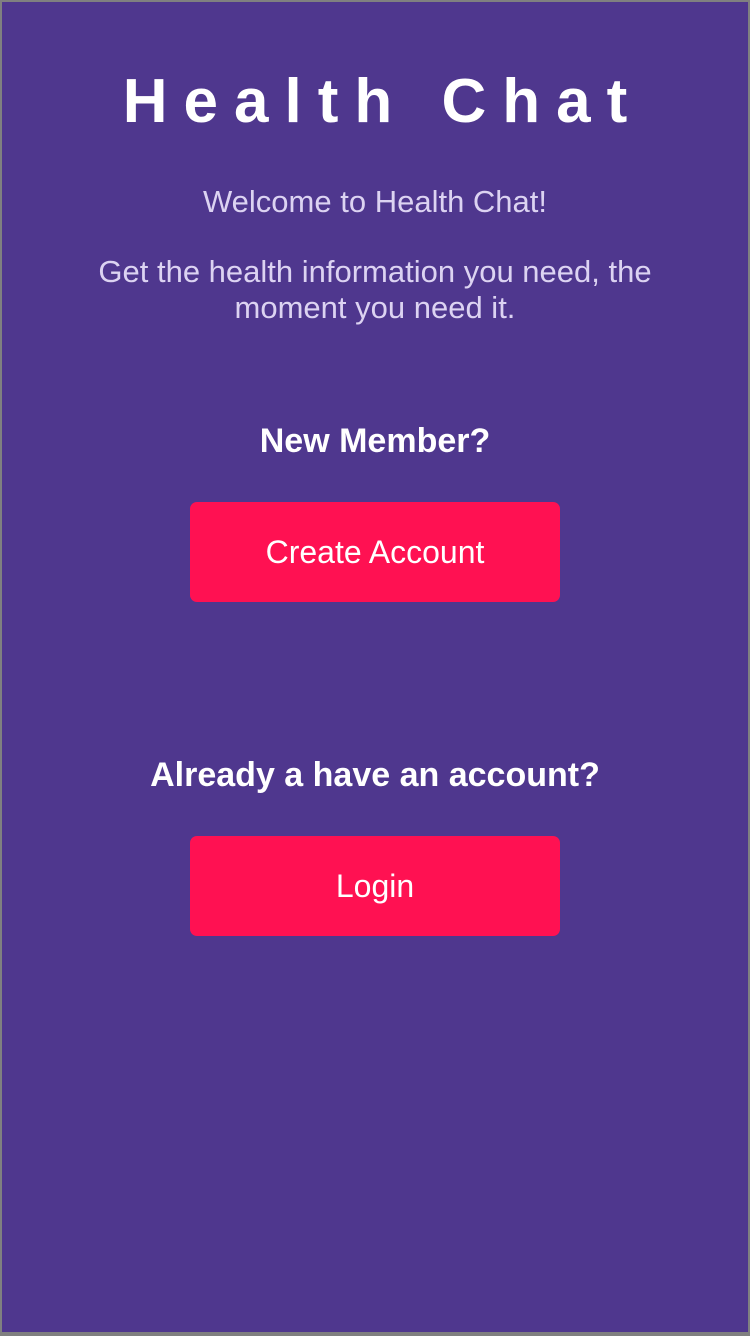  I want to click on login-button: Login, so click(375, 886).